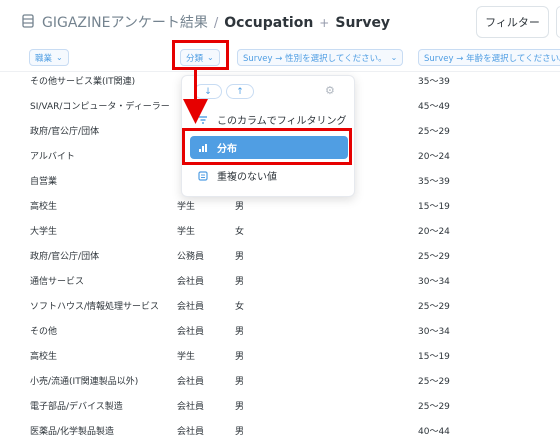 The height and width of the screenshot is (442, 560). What do you see at coordinates (280, 330) in the screenshot?
I see `table-row: その他 会社員 男 30～34` at bounding box center [280, 330].